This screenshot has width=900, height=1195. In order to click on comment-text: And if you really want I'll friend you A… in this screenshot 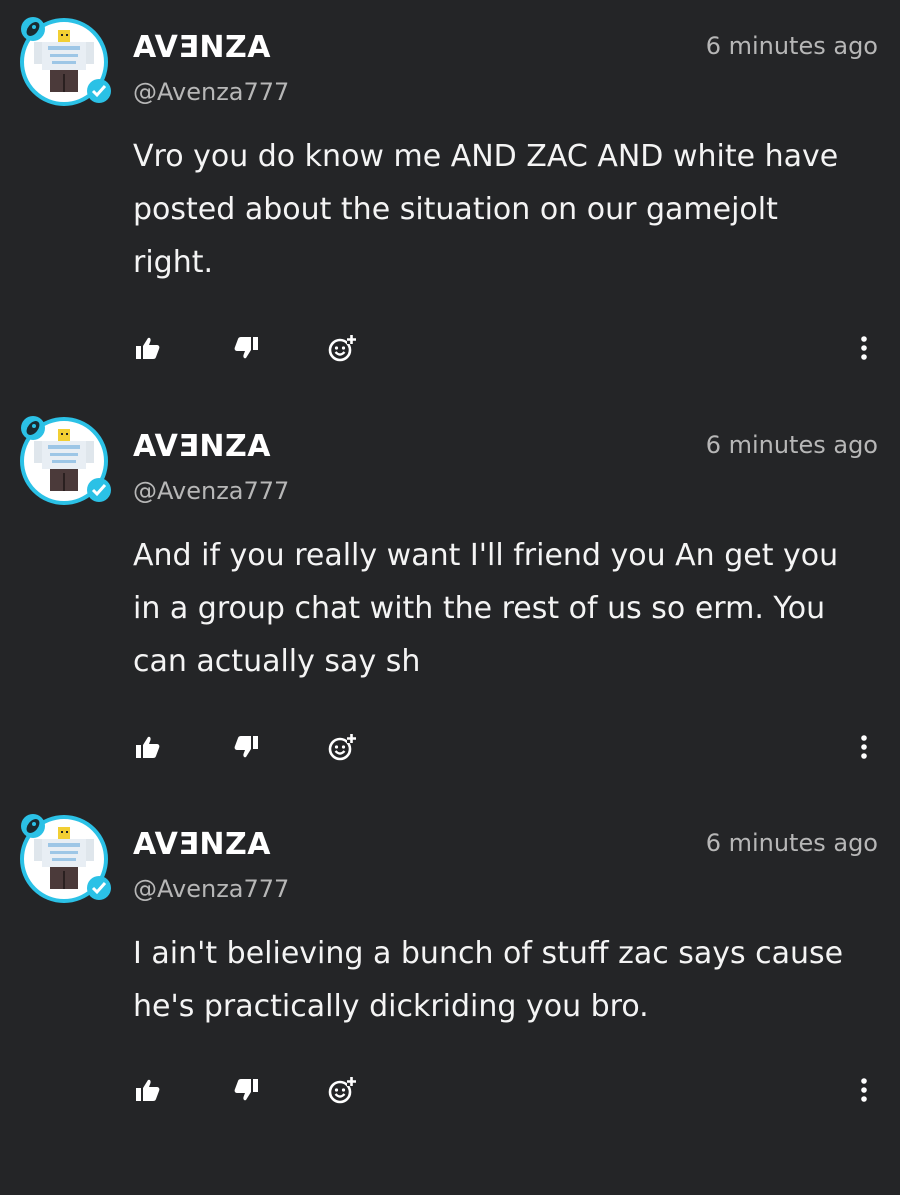, I will do `click(486, 608)`.